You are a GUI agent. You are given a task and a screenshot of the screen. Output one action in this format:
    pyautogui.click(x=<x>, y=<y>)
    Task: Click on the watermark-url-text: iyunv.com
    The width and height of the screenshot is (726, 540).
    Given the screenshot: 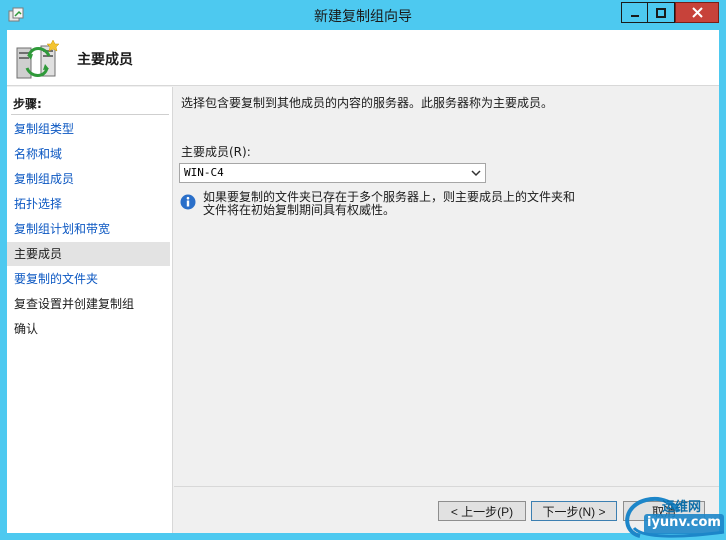 What is the action you would take?
    pyautogui.click(x=684, y=522)
    